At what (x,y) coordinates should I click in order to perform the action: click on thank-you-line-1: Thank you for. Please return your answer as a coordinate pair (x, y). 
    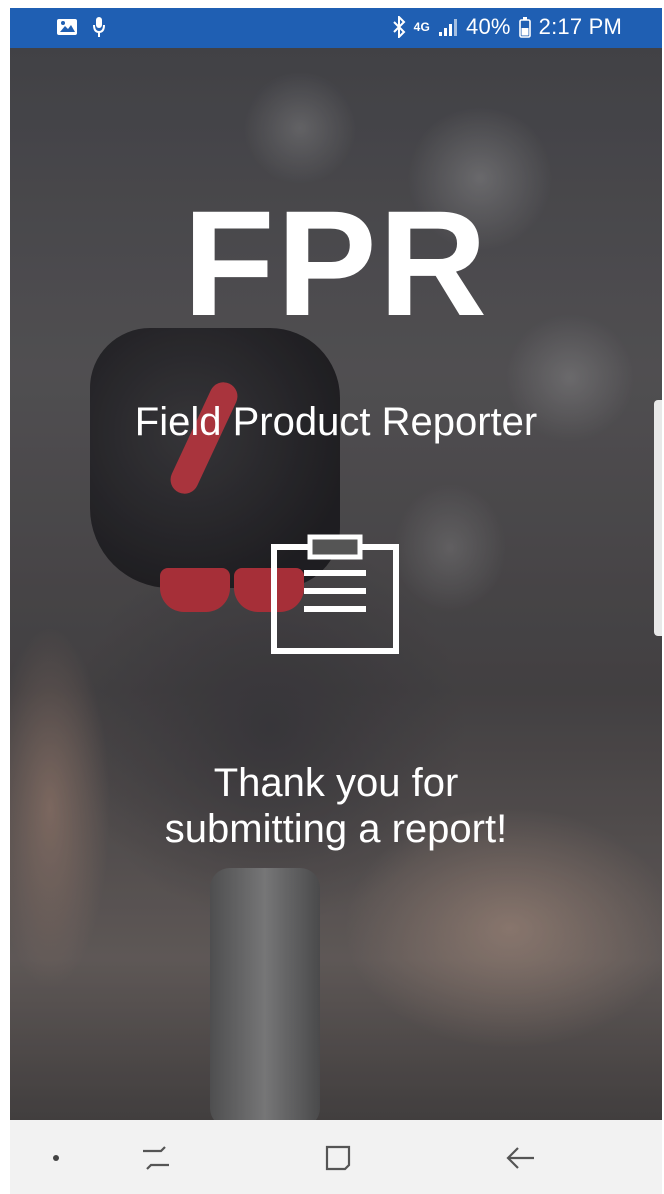
    Looking at the image, I should click on (336, 783).